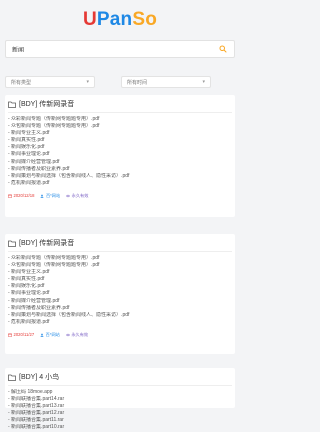 Image resolution: width=320 pixels, height=432 pixels. I want to click on result-date-text: 2020/12/18, so click(24, 196).